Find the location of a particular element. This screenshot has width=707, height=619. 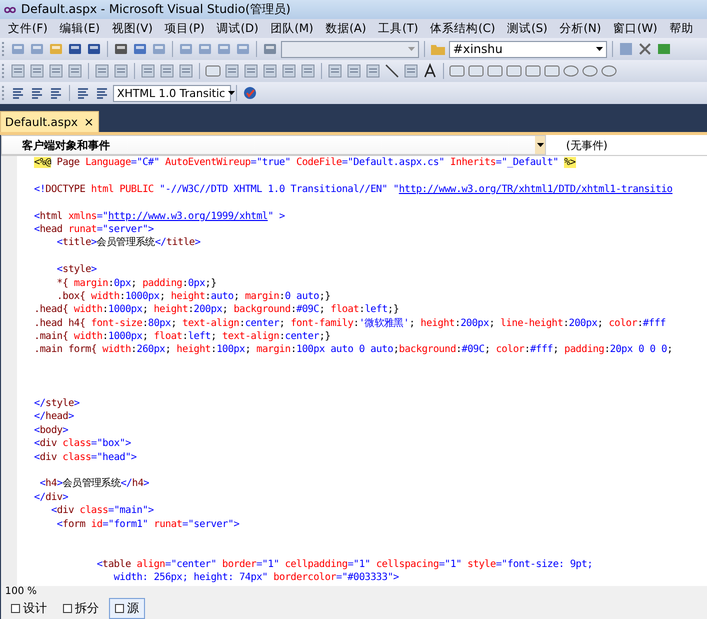

code-line: <title>会员管理系统</title> is located at coordinates (128, 242).